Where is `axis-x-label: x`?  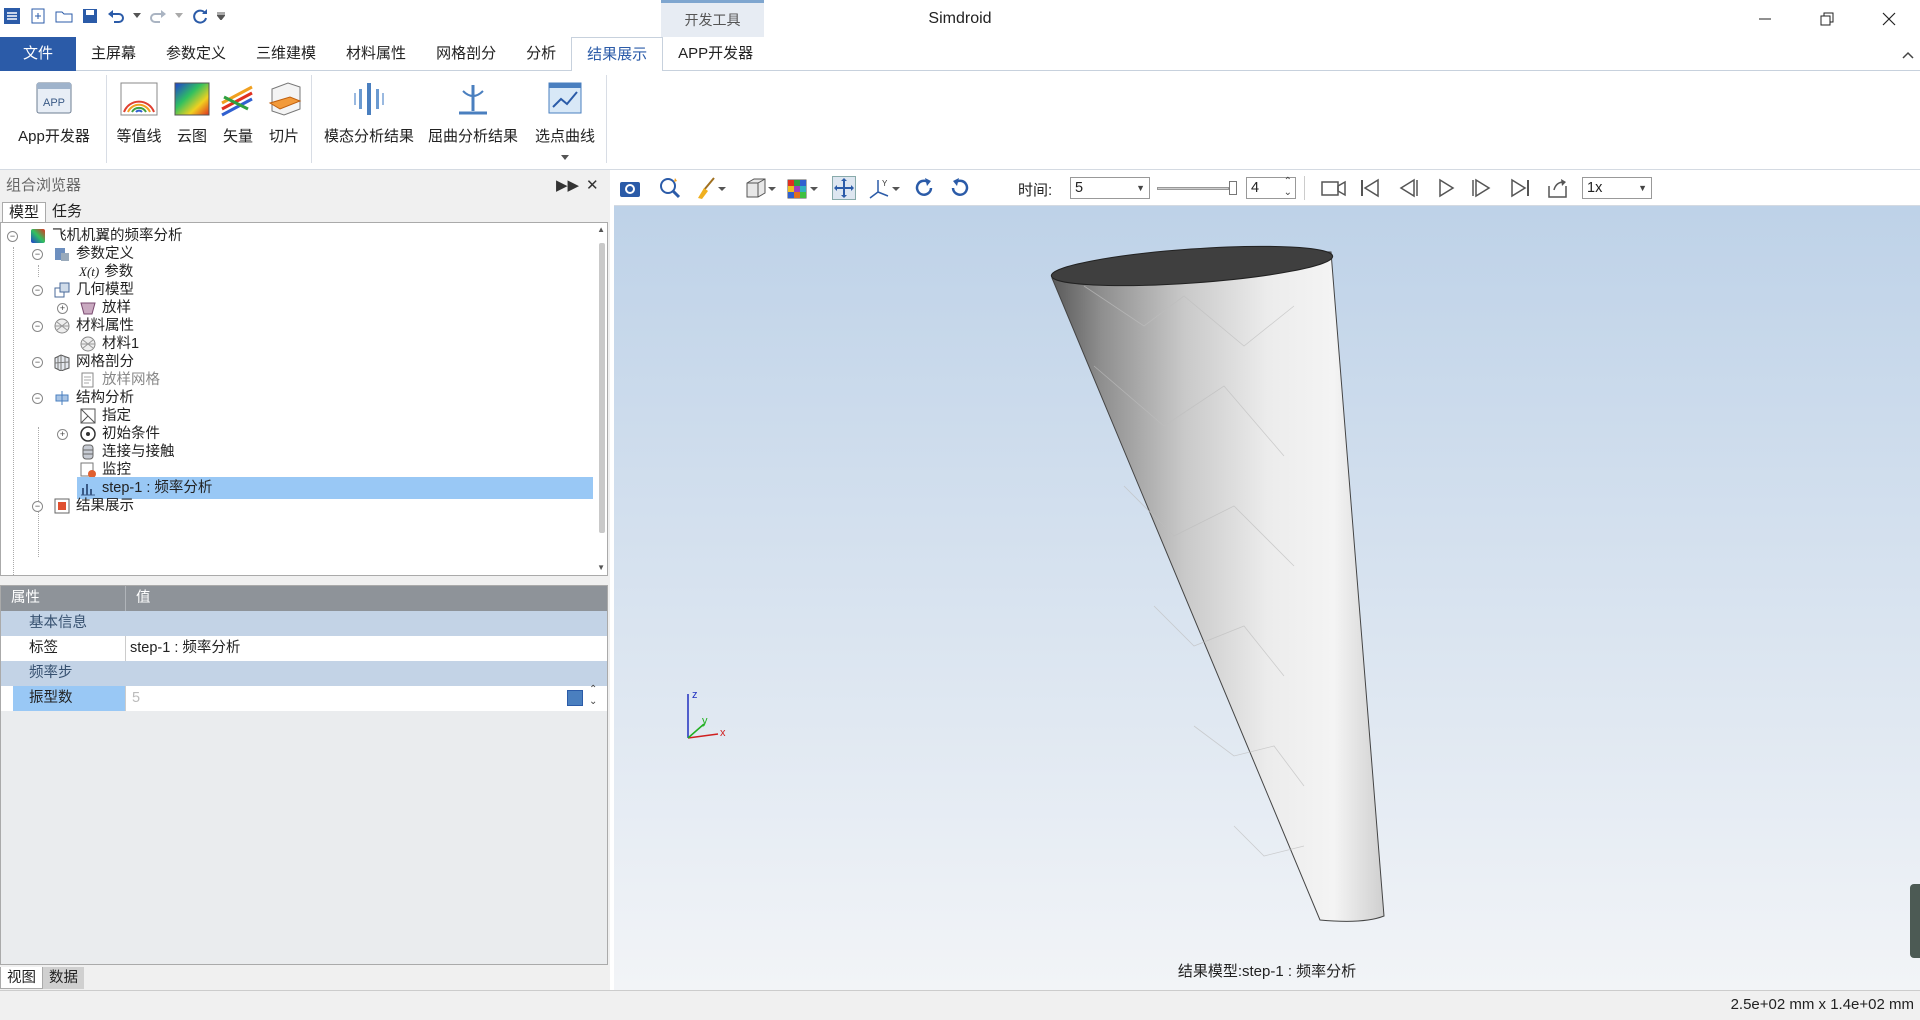 axis-x-label: x is located at coordinates (723, 733).